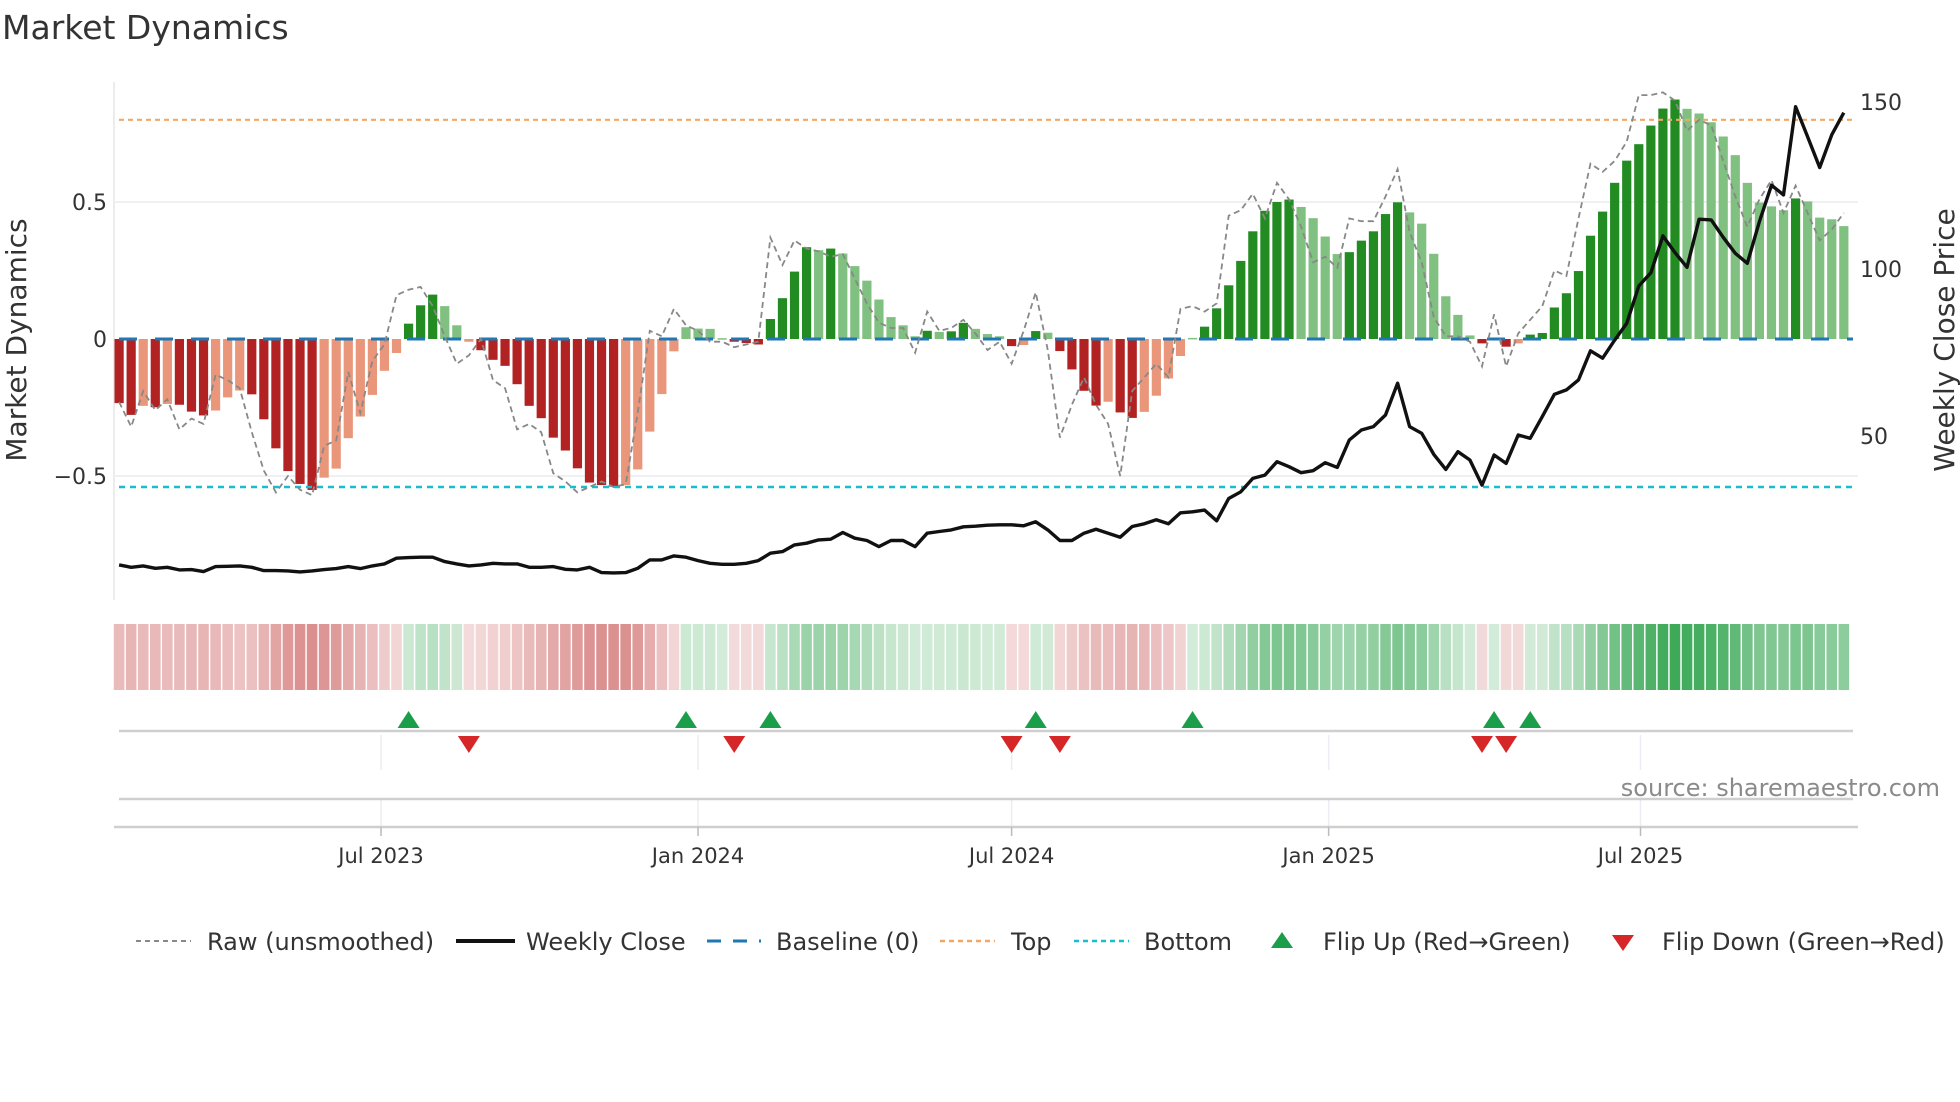 The image size is (1960, 1102). I want to click on y-tick-label: 0, so click(100, 340).